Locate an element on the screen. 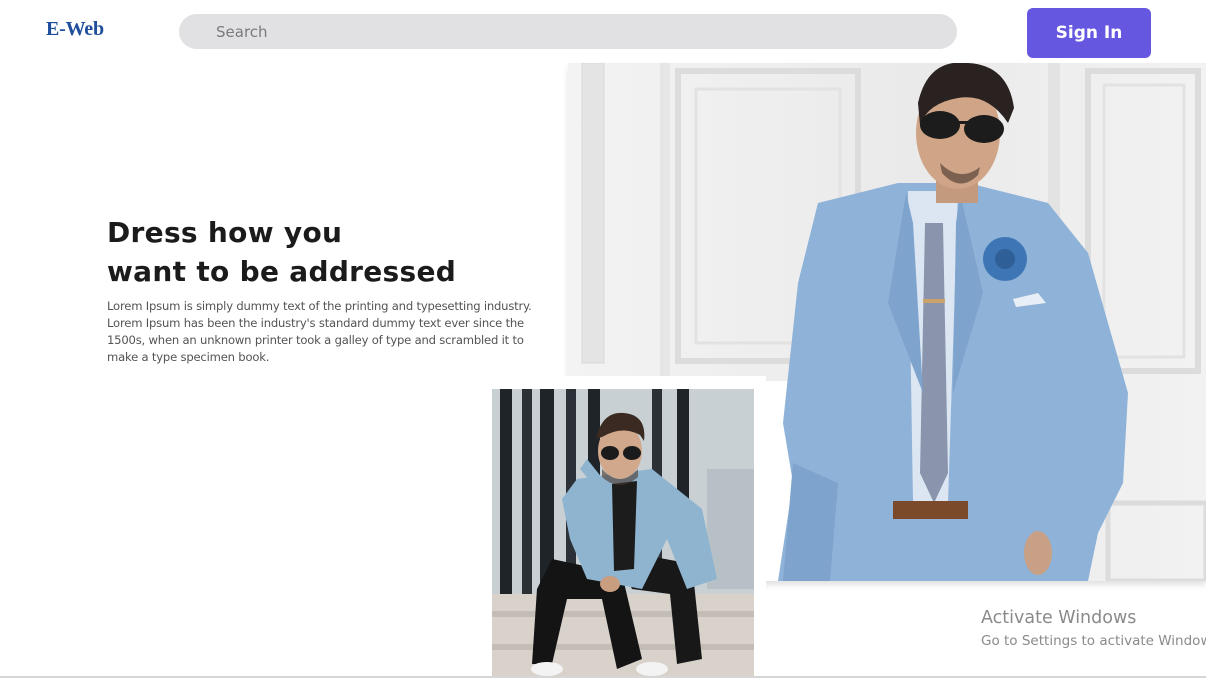  brand-logo: E-Web is located at coordinates (75, 29).